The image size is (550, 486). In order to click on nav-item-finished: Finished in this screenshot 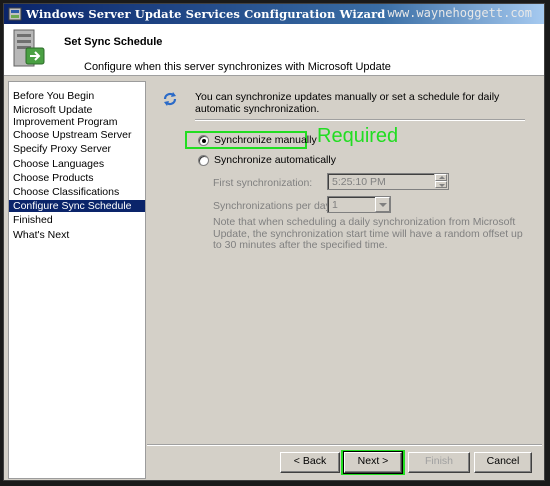, I will do `click(77, 220)`.